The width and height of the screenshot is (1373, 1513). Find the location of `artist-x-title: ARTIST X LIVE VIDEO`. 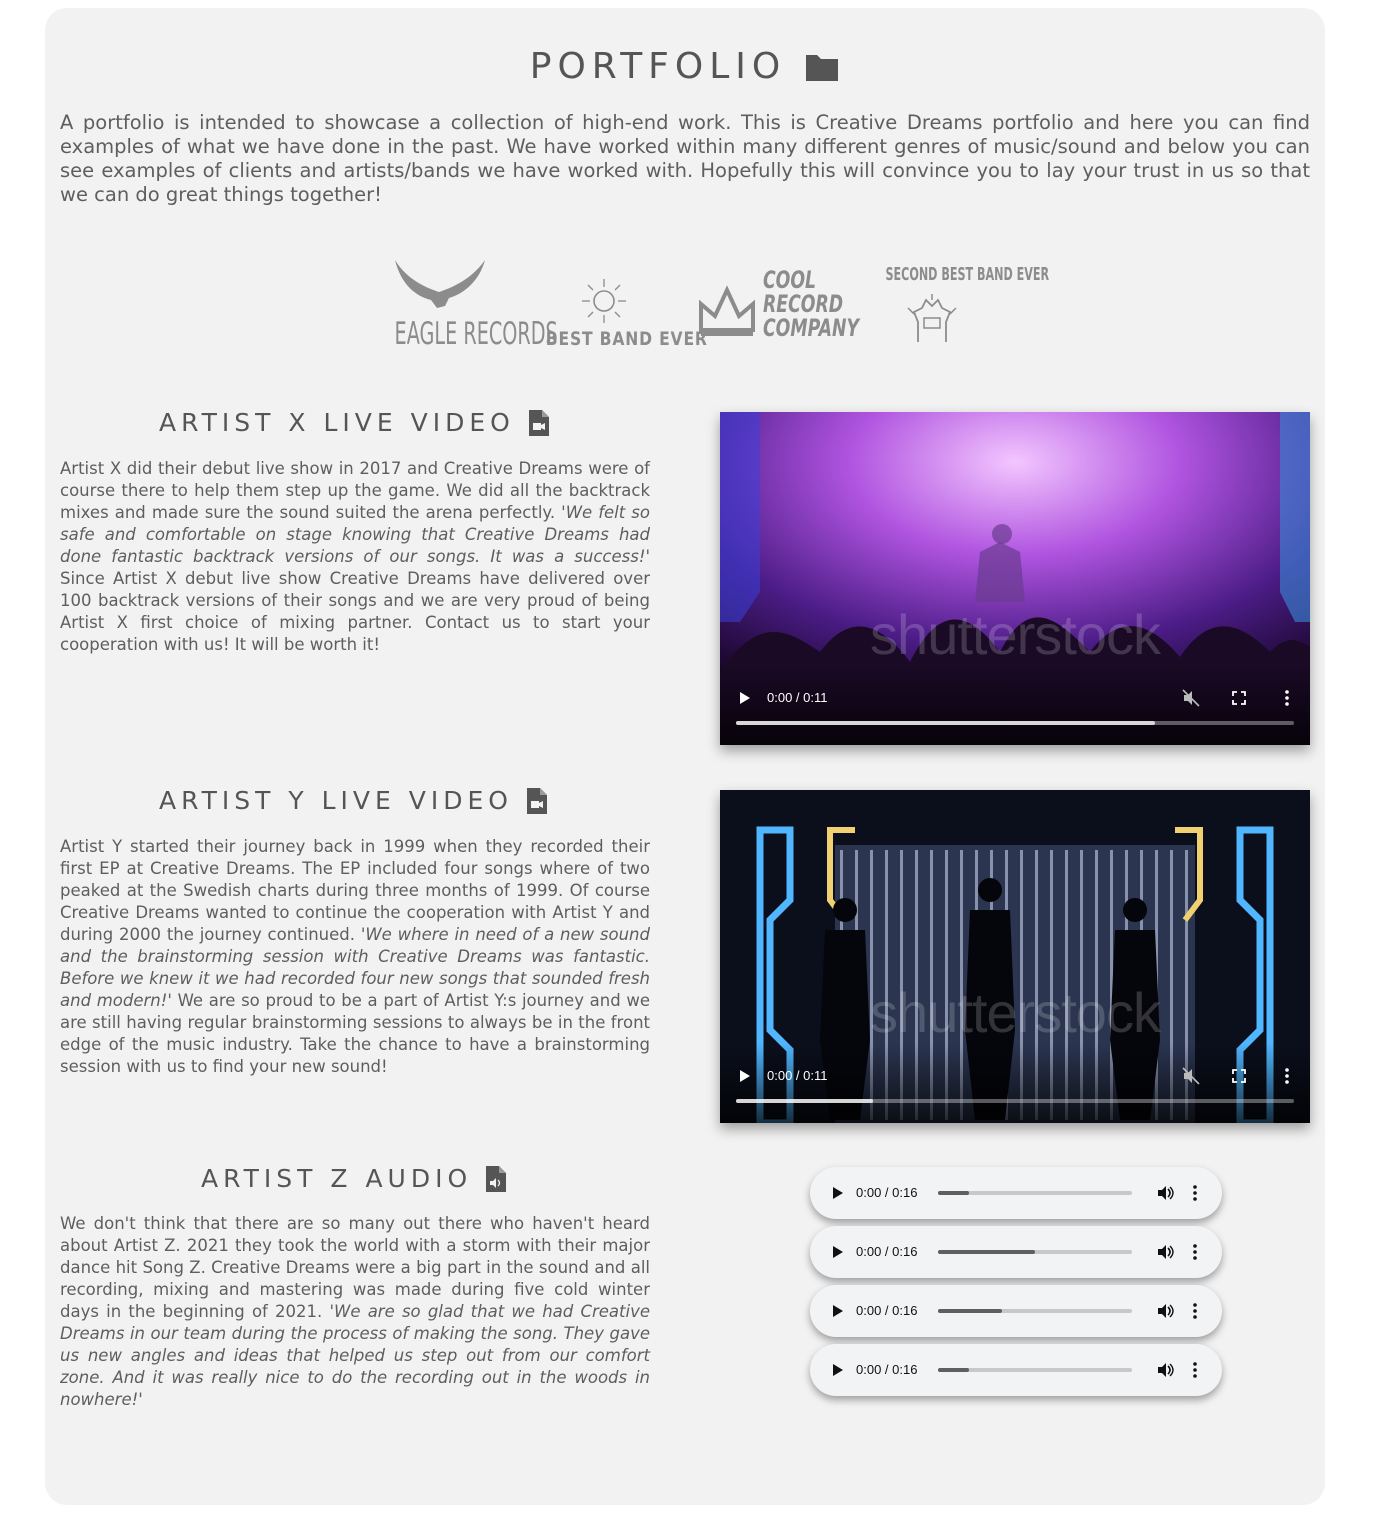

artist-x-title: ARTIST X LIVE VIDEO is located at coordinates (354, 422).